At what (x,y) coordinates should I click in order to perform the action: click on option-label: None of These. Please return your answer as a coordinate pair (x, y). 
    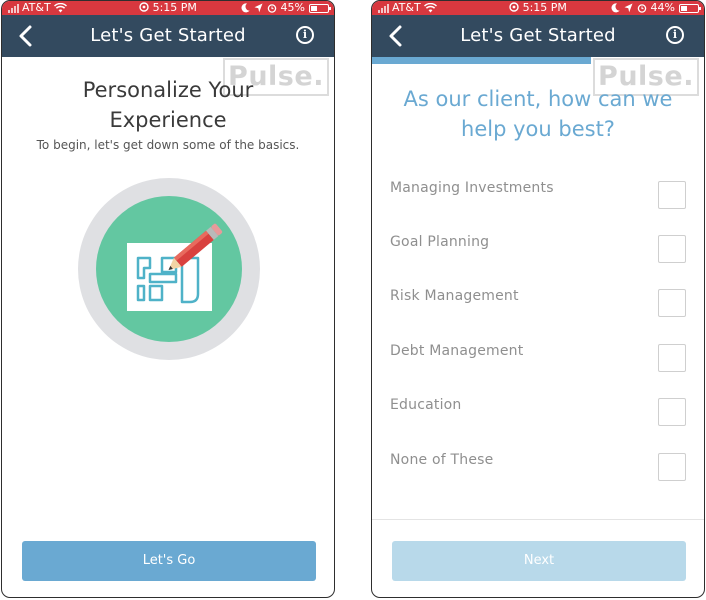
    Looking at the image, I should click on (442, 460).